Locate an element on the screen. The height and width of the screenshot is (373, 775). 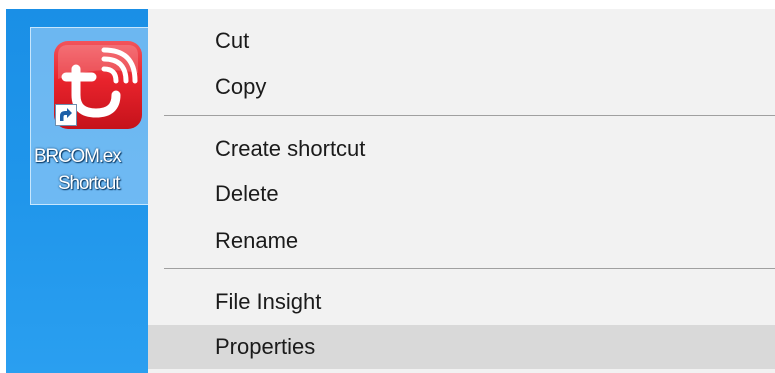
menu-item-properties: Properties is located at coordinates (461, 347).